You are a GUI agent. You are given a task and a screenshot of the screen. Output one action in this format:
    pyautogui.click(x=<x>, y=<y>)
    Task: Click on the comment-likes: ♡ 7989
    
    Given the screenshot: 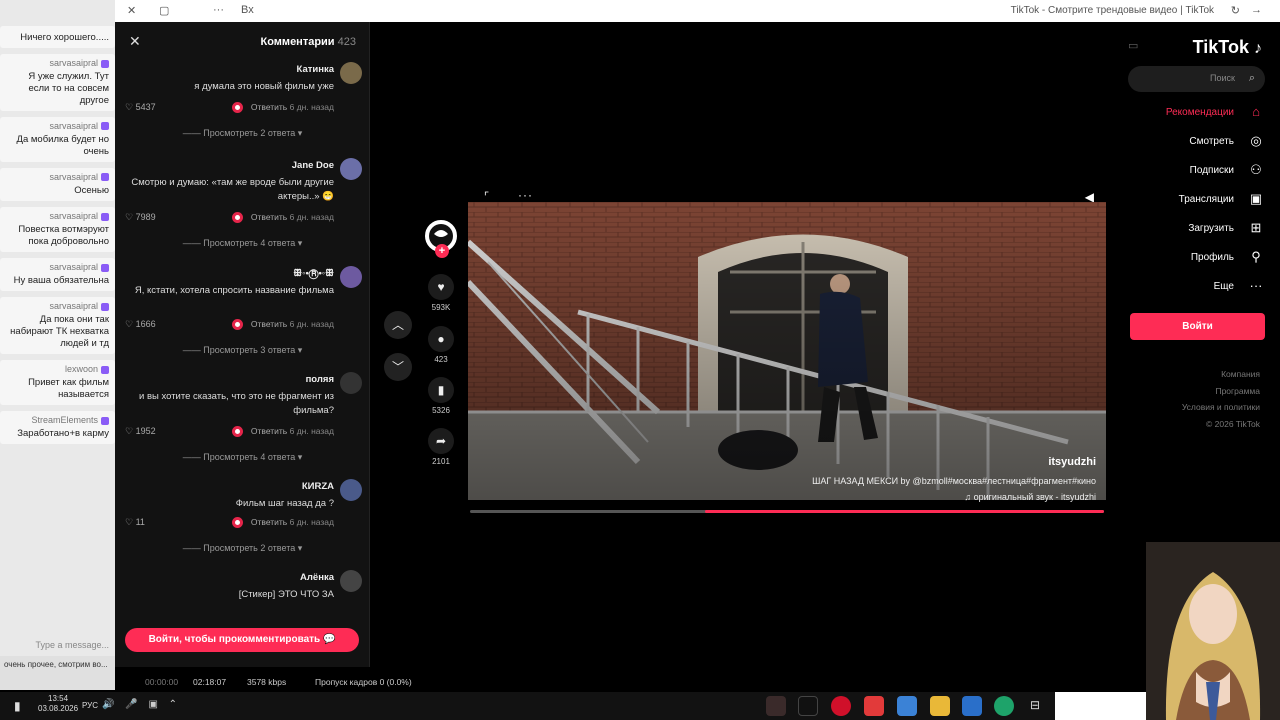 What is the action you would take?
    pyautogui.click(x=140, y=217)
    